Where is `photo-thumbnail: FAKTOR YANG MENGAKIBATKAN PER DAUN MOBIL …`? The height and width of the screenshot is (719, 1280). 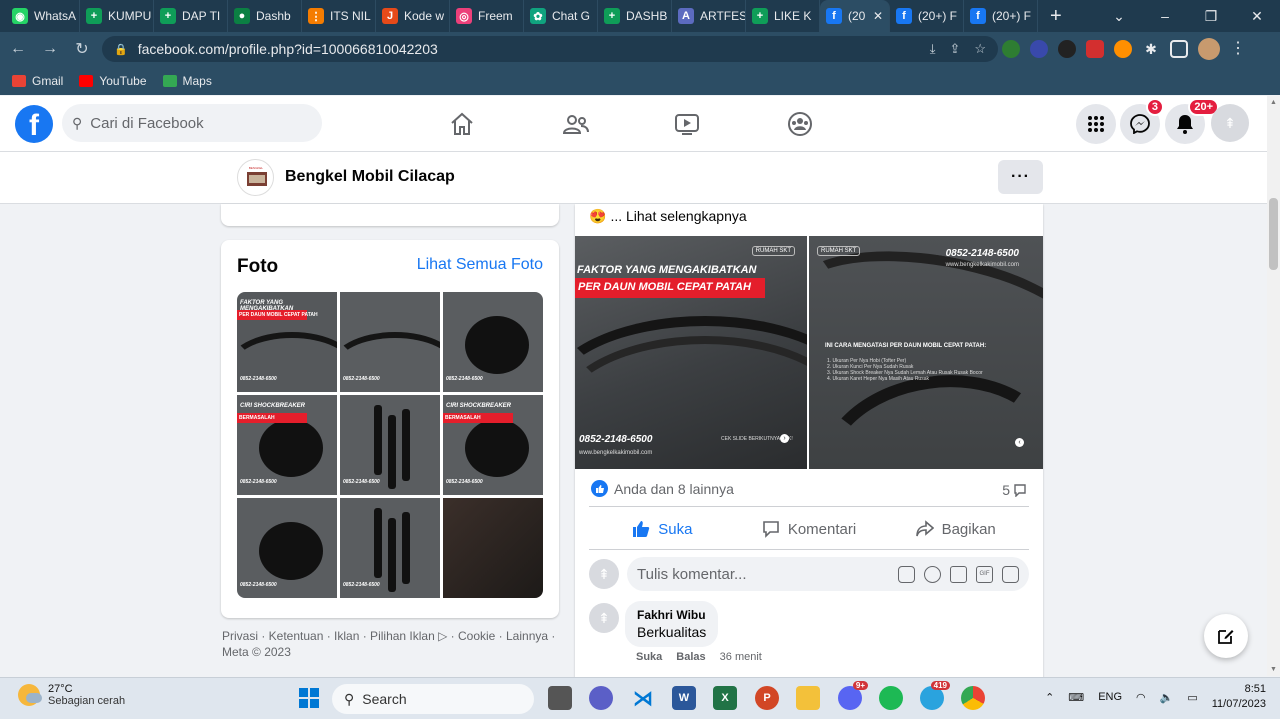 photo-thumbnail: FAKTOR YANG MENGAKIBATKAN PER DAUN MOBIL … is located at coordinates (287, 342).